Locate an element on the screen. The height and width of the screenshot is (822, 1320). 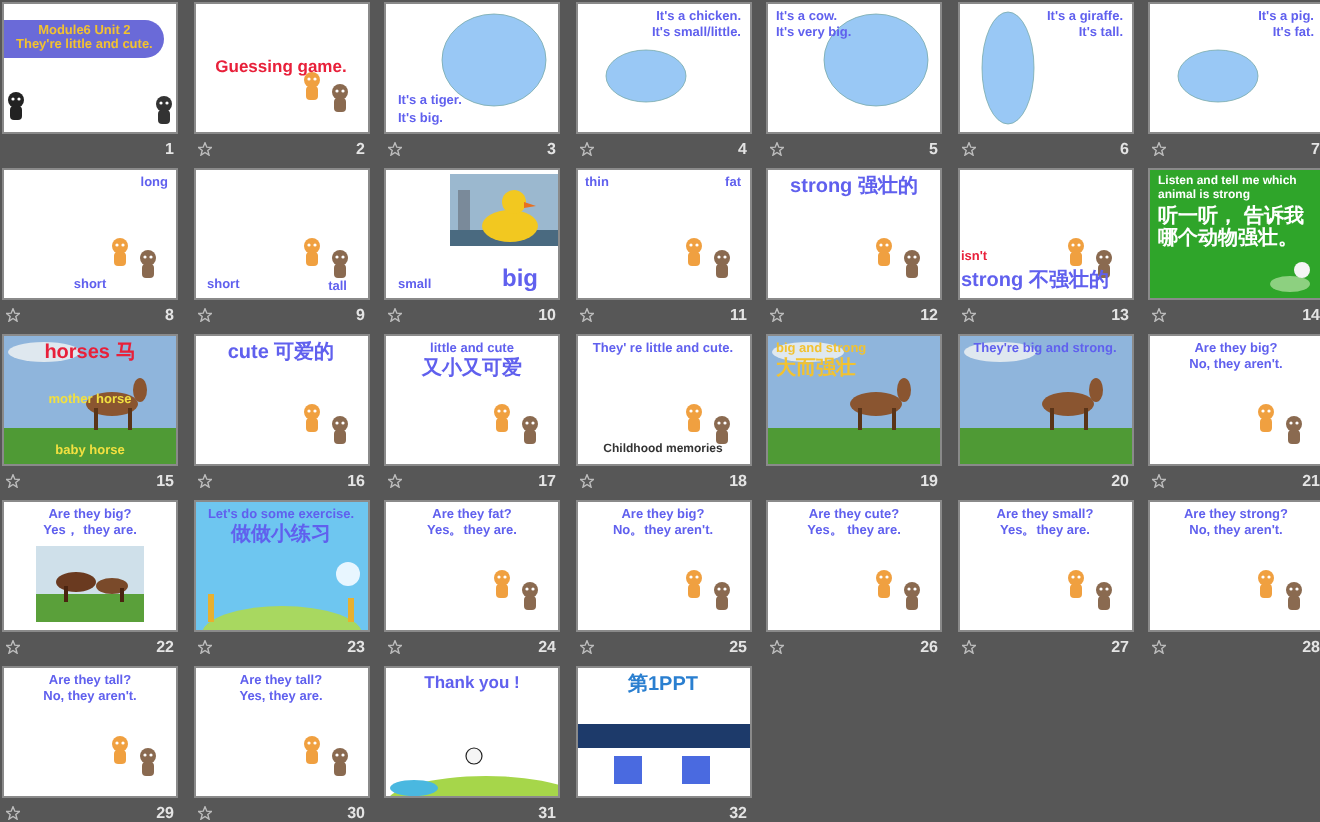
slide-thumbnail: strong 强壮的 is located at coordinates (854, 234).